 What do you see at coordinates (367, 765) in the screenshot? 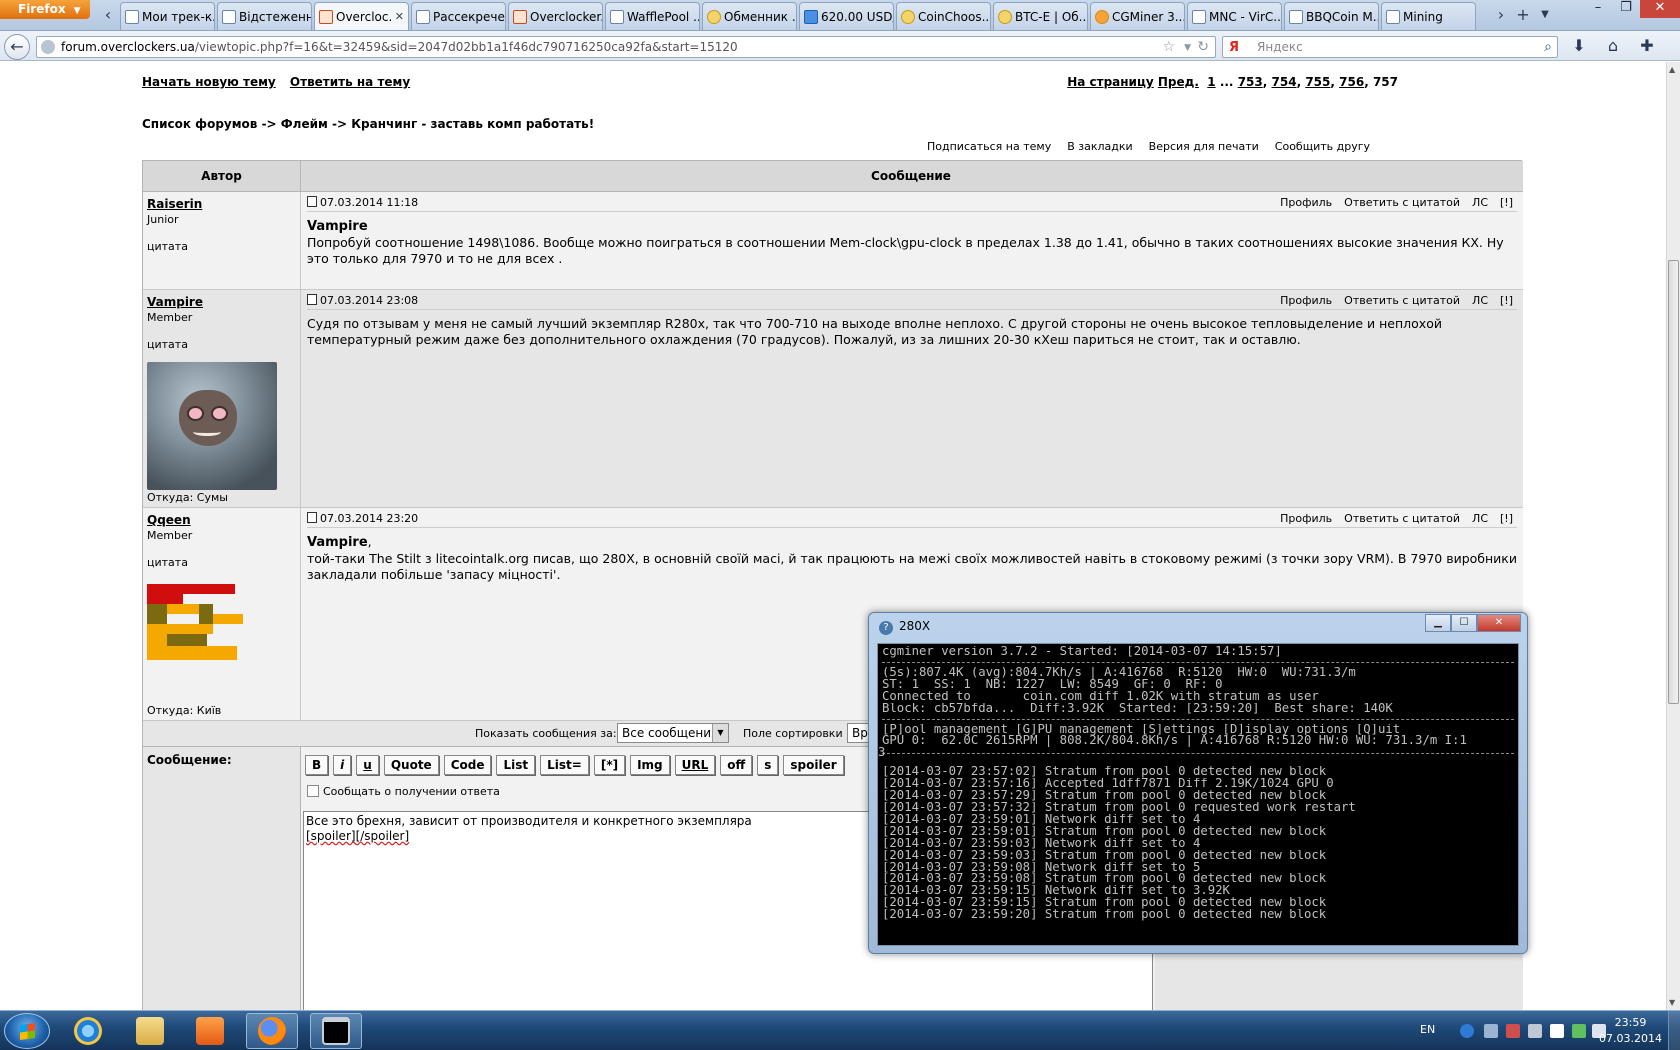
I see `bbcode-button: u` at bounding box center [367, 765].